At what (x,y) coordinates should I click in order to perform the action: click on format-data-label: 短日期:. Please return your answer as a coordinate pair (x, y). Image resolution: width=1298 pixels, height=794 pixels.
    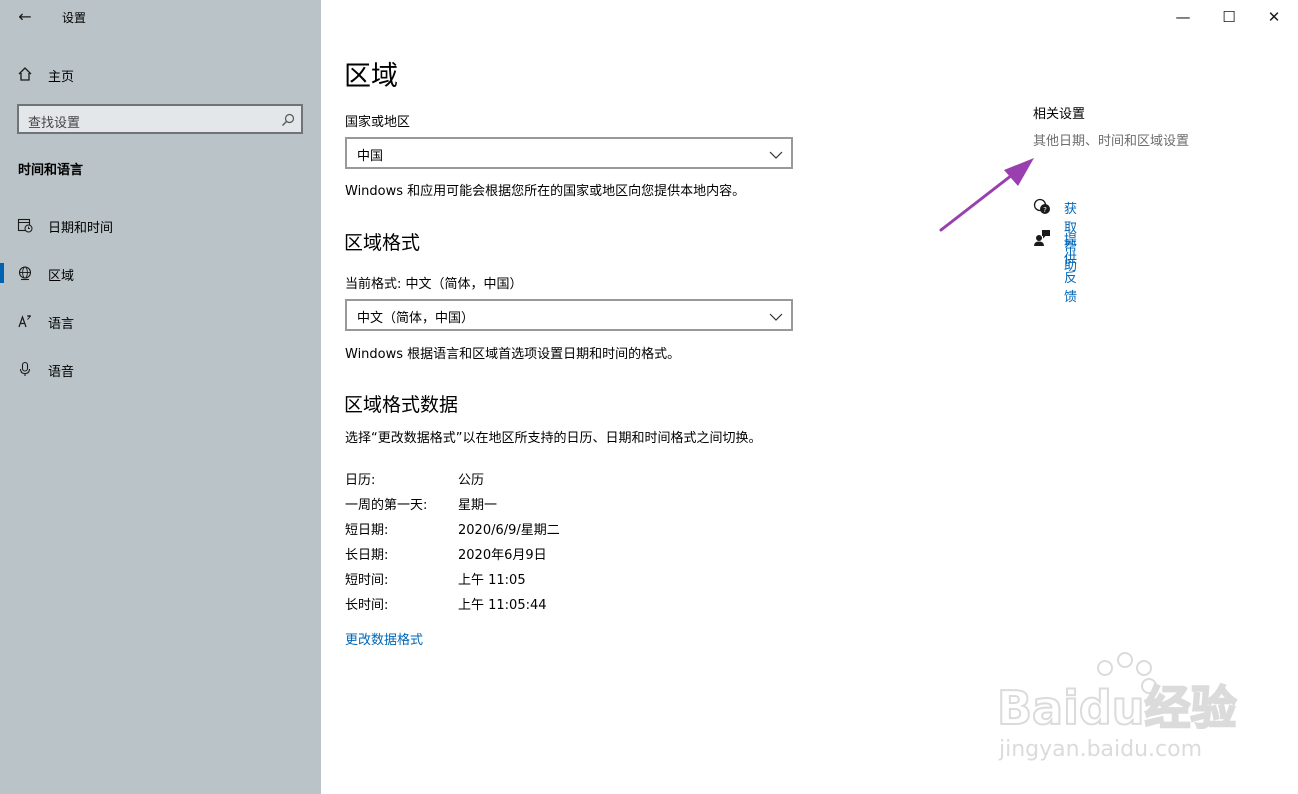
    Looking at the image, I should click on (367, 530).